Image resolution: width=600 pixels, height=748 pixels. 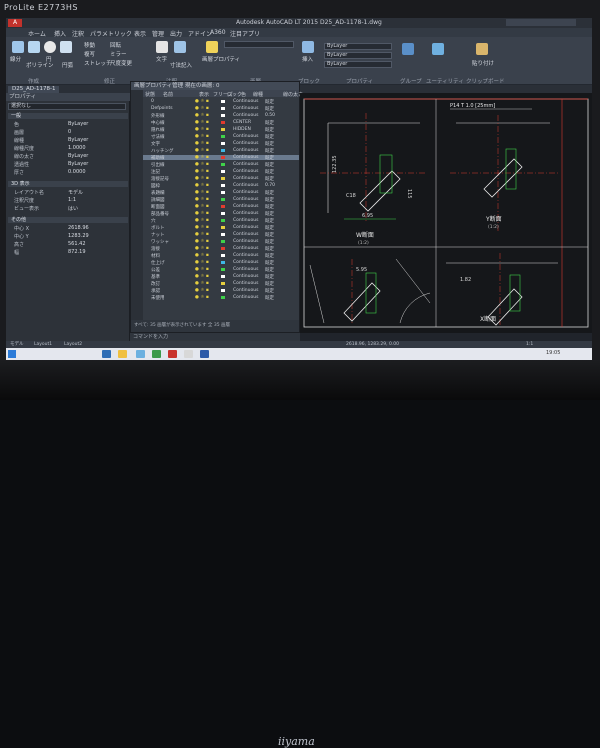 I want to click on text-tool-icon, so click(x=162, y=47).